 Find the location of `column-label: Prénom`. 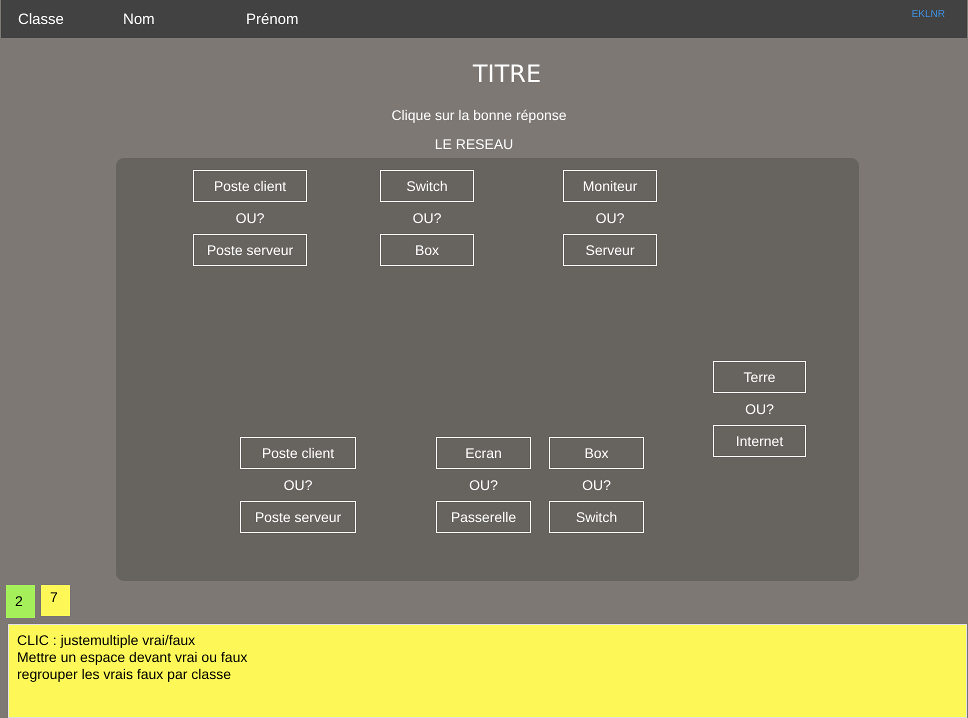

column-label: Prénom is located at coordinates (272, 19).